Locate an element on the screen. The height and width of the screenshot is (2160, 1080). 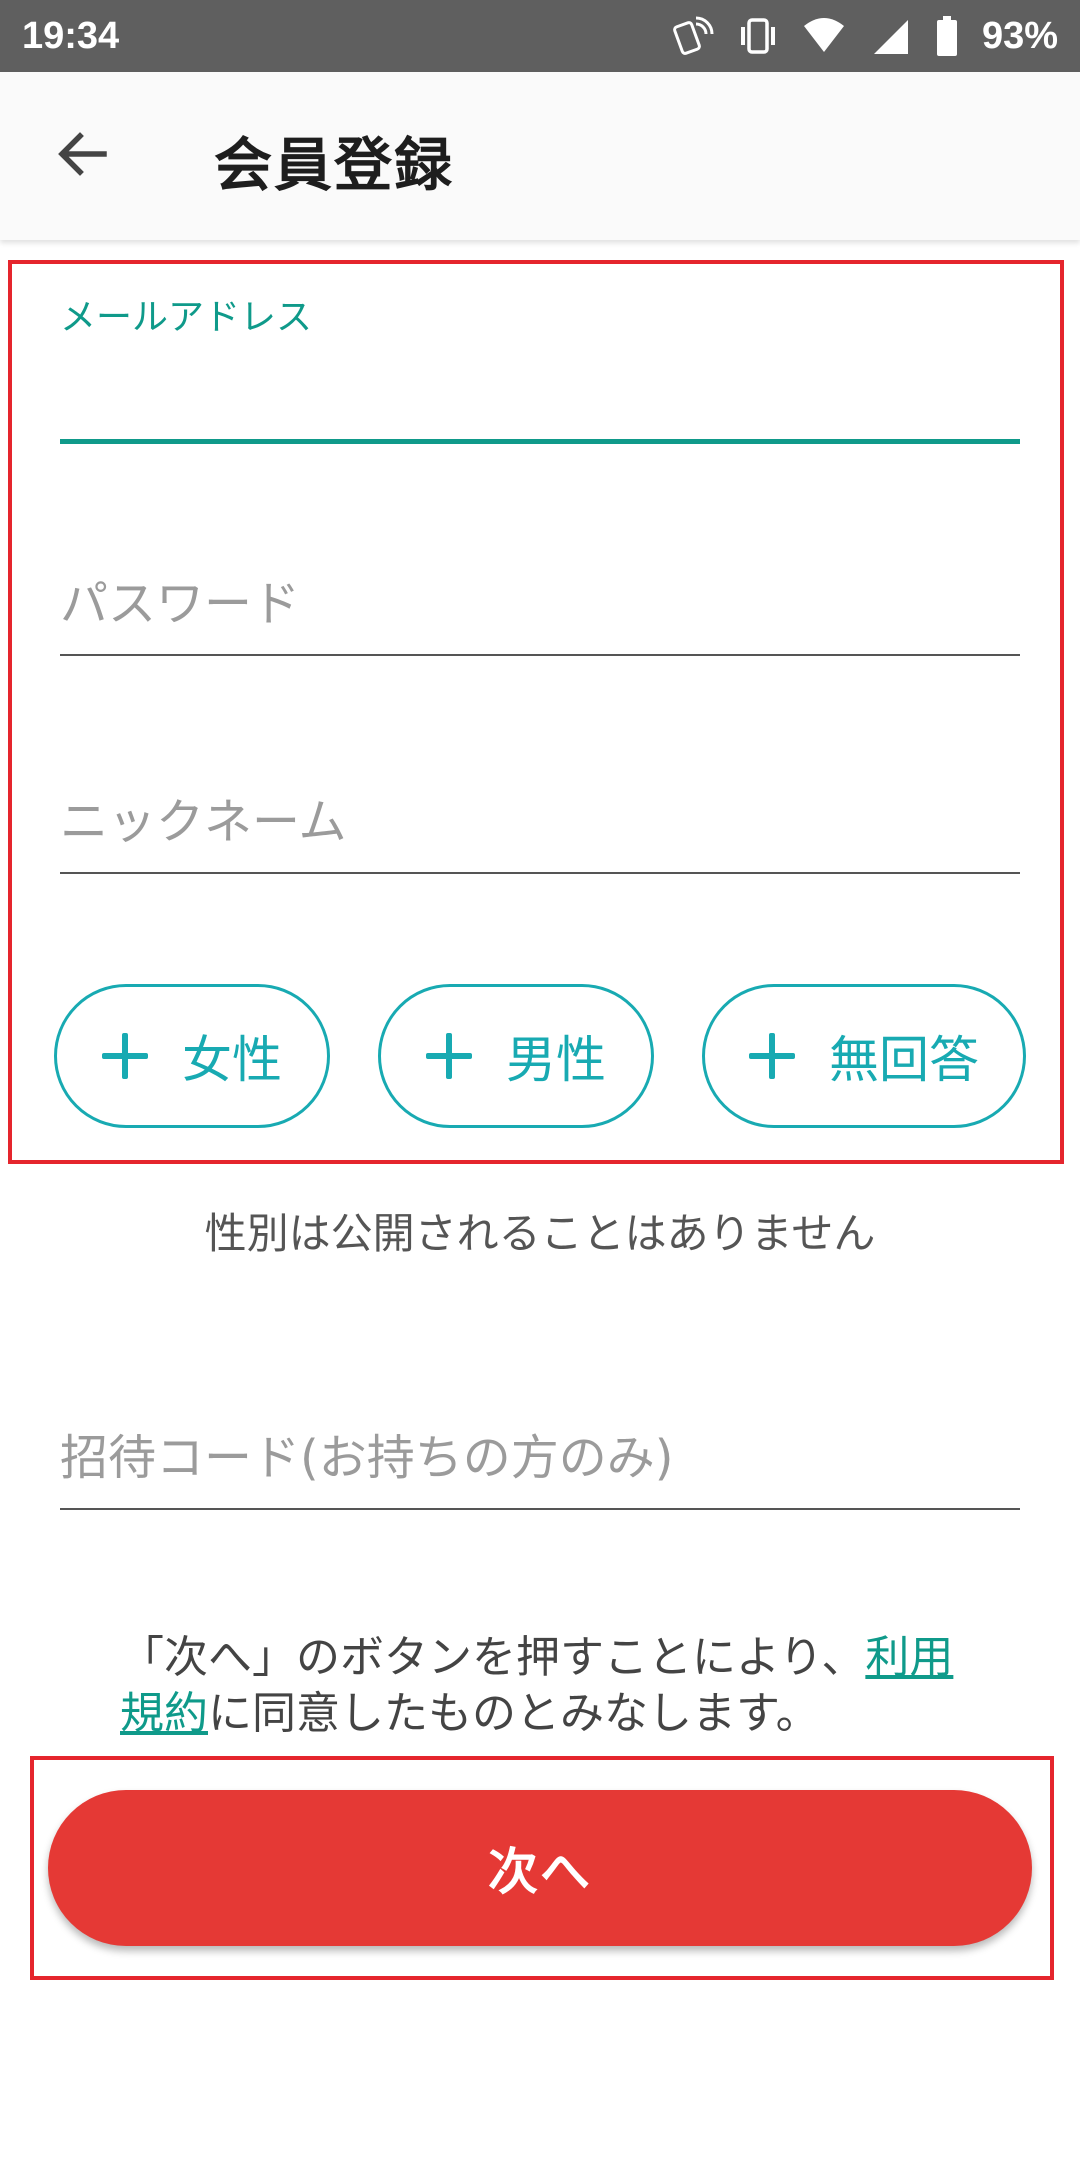
battery-percent: 93% is located at coordinates (1019, 35).